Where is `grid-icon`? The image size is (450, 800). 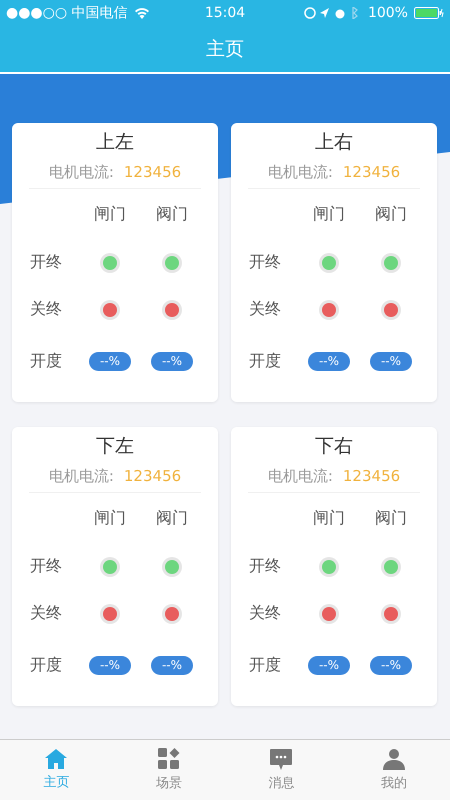 grid-icon is located at coordinates (169, 759).